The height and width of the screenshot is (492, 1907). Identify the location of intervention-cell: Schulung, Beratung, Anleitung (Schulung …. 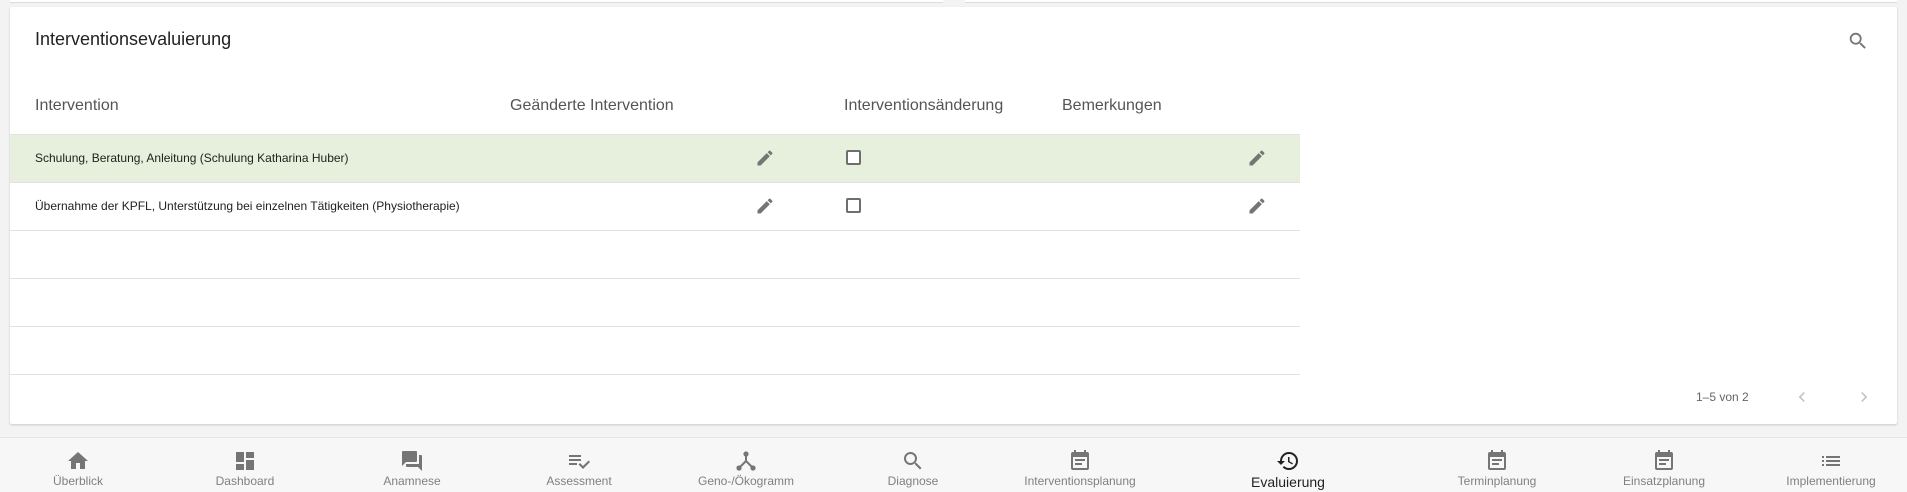
(192, 158).